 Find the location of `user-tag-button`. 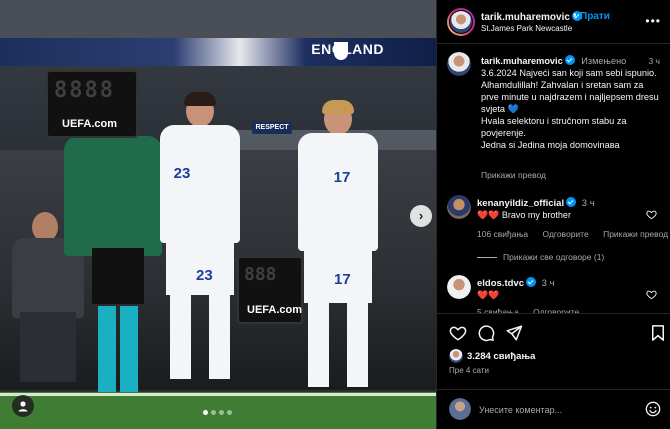

user-tag-button is located at coordinates (23, 406).